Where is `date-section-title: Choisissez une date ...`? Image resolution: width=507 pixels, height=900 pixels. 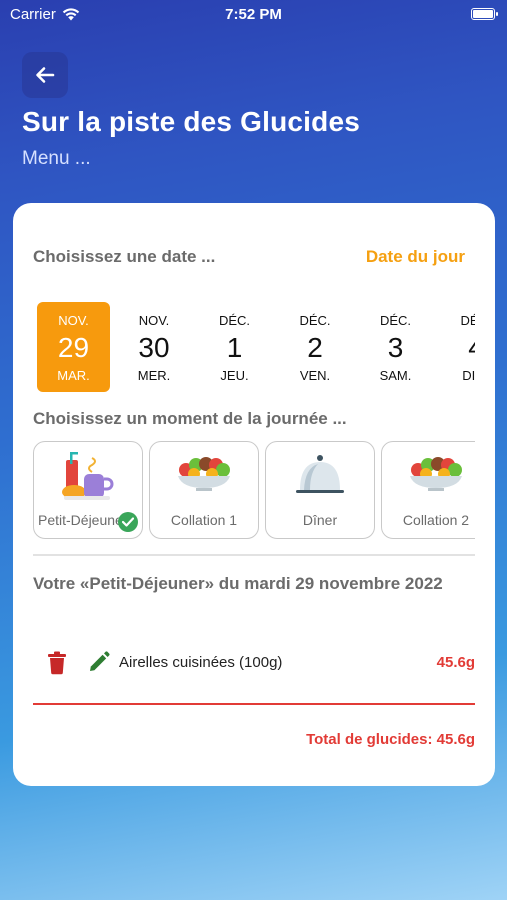 date-section-title: Choisissez une date ... is located at coordinates (124, 256).